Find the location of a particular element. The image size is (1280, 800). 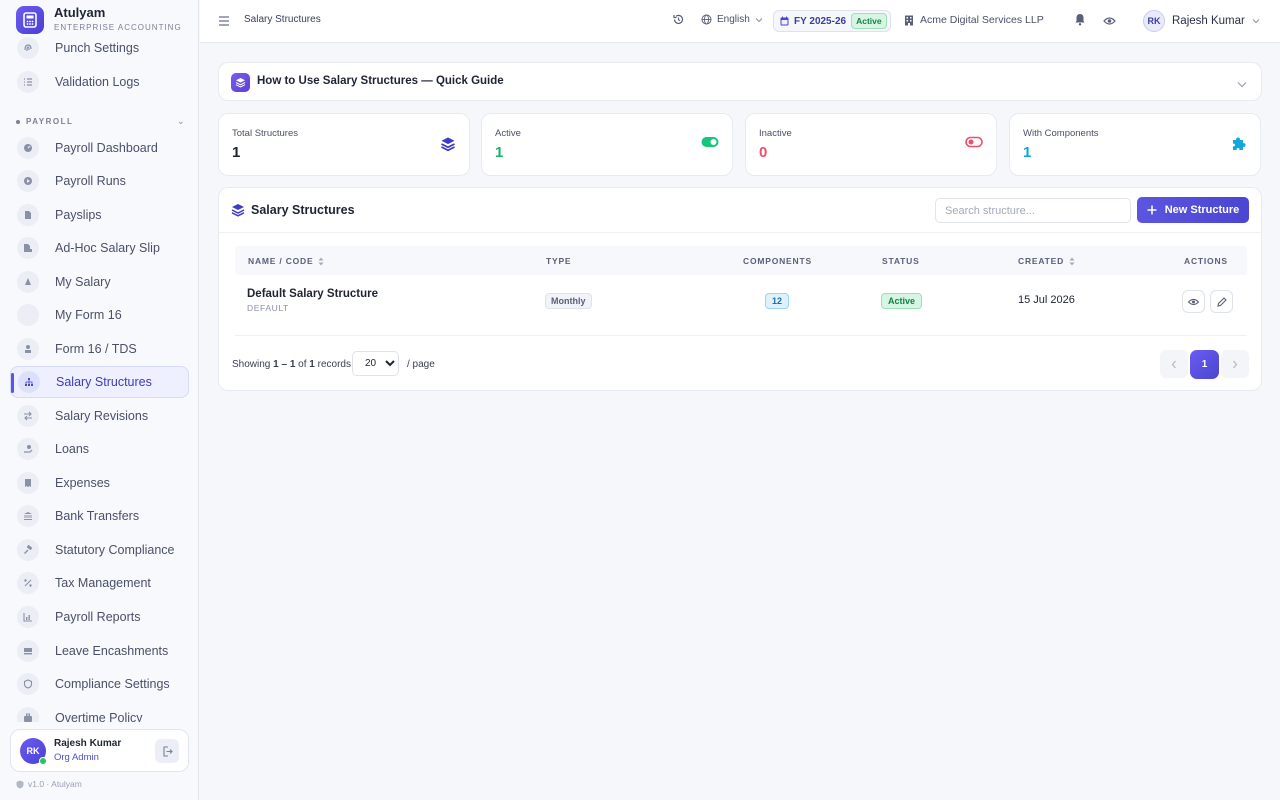

calculator-icon is located at coordinates (30, 20).